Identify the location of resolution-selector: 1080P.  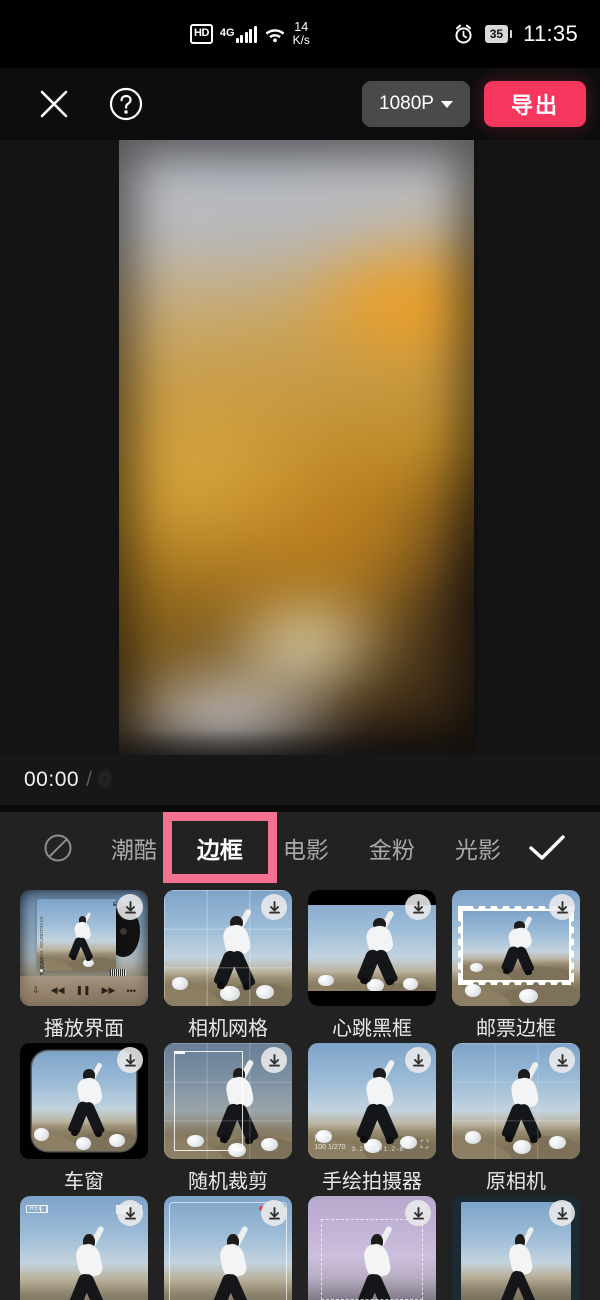
(416, 104).